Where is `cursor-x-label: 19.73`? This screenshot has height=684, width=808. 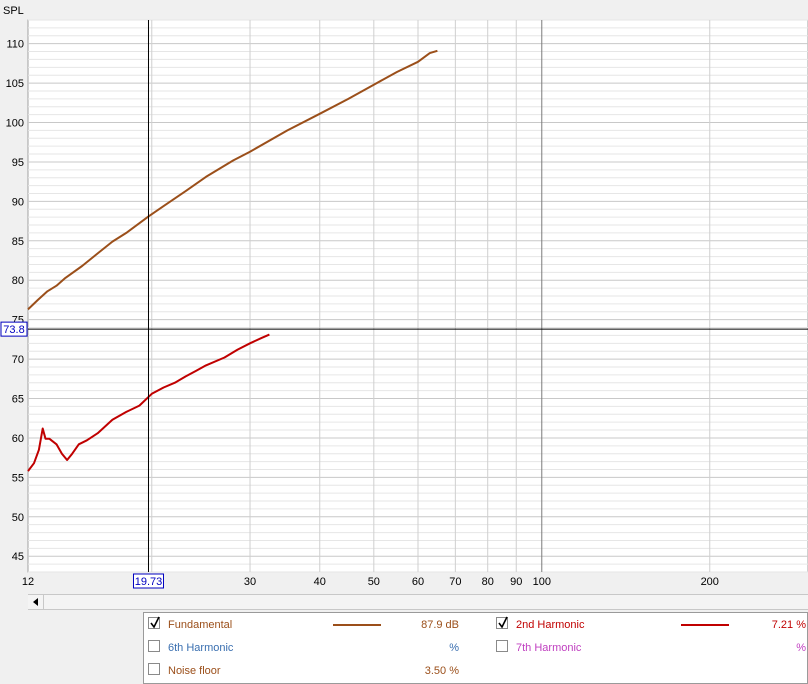
cursor-x-label: 19.73 is located at coordinates (149, 582).